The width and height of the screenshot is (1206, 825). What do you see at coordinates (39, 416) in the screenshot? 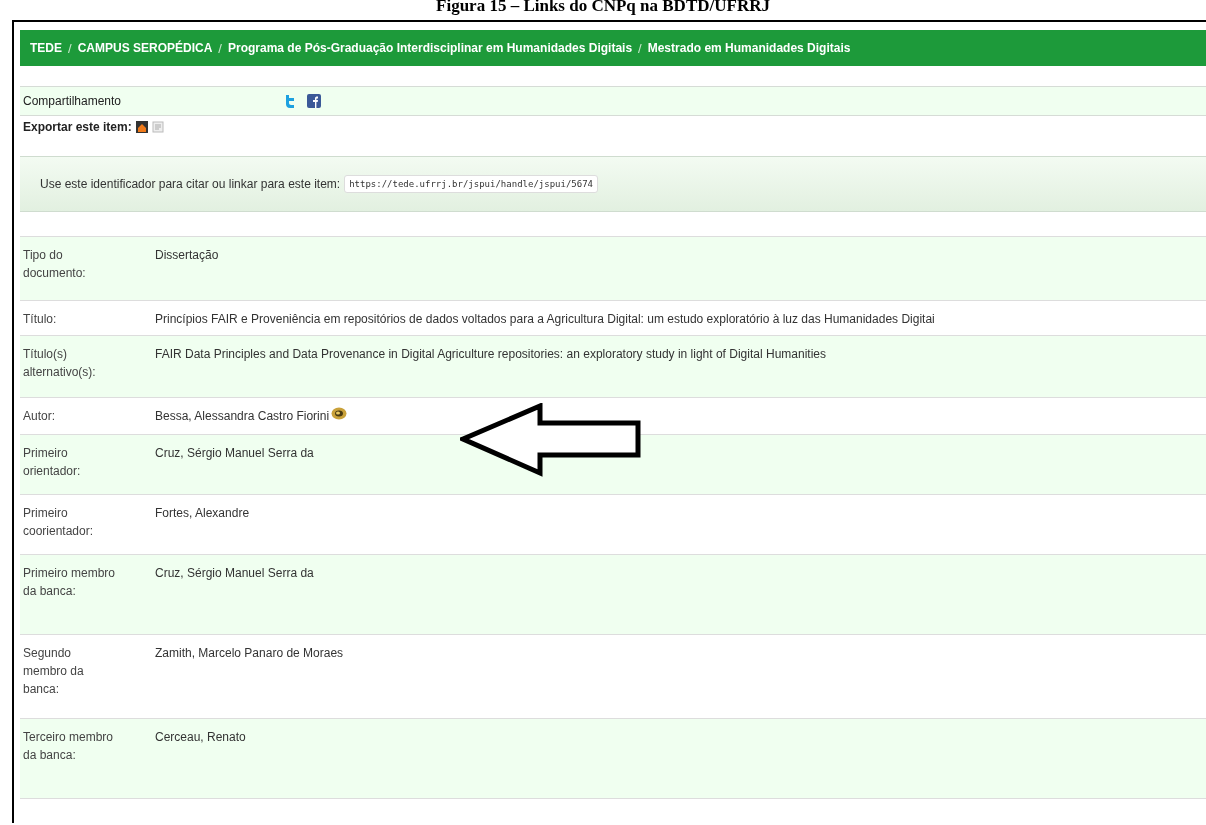
I see `field-label: Autor:` at bounding box center [39, 416].